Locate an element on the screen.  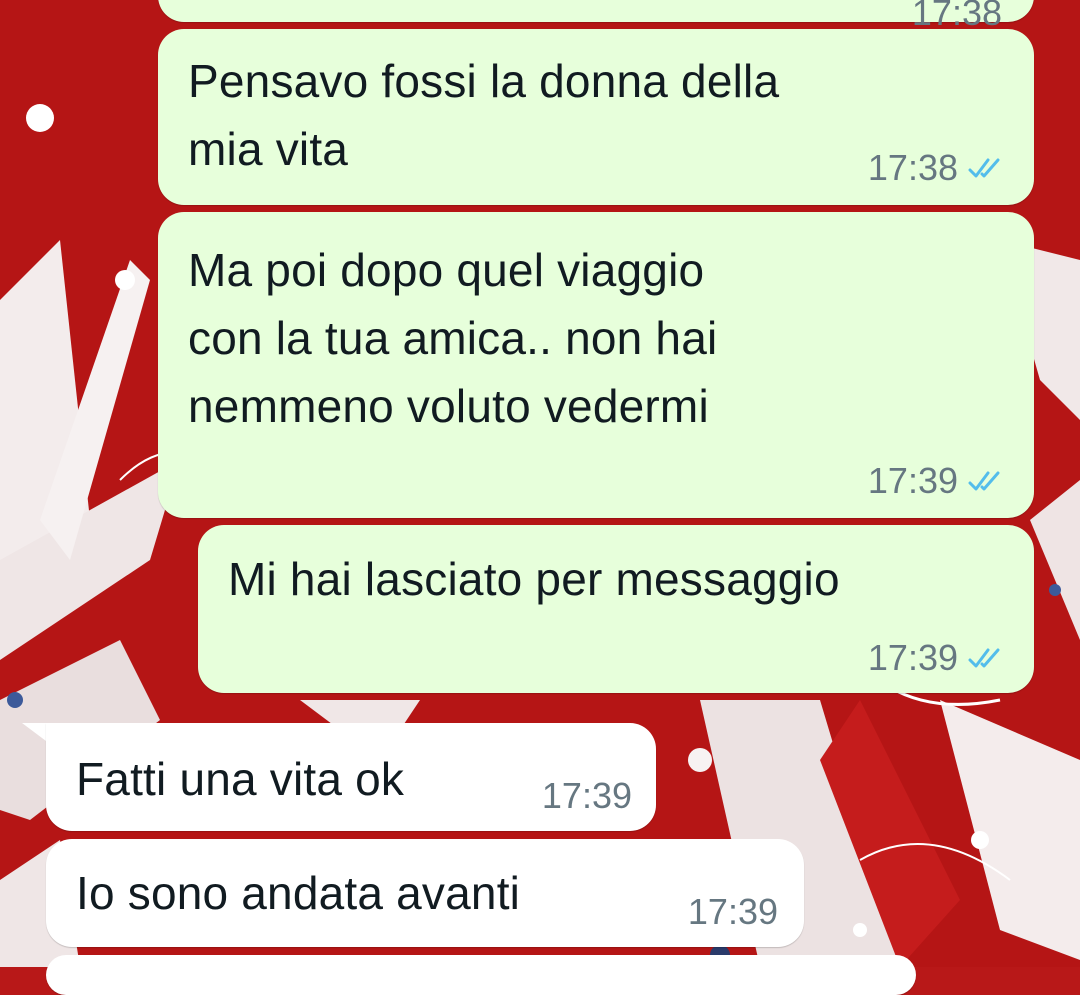
message-text: Mi hai lasciato per messaggio is located at coordinates (534, 579).